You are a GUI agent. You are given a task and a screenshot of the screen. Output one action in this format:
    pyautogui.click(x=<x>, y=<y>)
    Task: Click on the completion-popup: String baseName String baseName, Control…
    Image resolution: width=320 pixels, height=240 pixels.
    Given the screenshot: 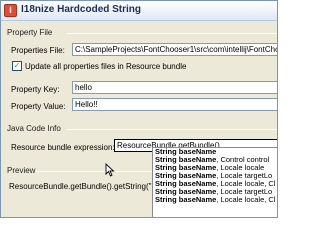 What is the action you would take?
    pyautogui.click(x=214, y=182)
    